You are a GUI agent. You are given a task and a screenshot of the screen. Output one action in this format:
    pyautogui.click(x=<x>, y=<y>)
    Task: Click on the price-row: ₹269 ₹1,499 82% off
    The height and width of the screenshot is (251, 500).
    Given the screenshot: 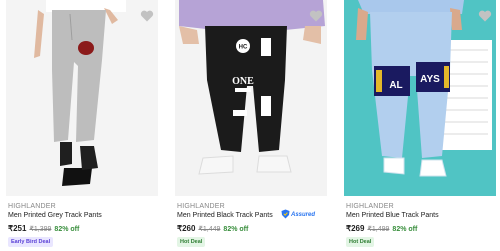 What is the action you would take?
    pyautogui.click(x=381, y=228)
    